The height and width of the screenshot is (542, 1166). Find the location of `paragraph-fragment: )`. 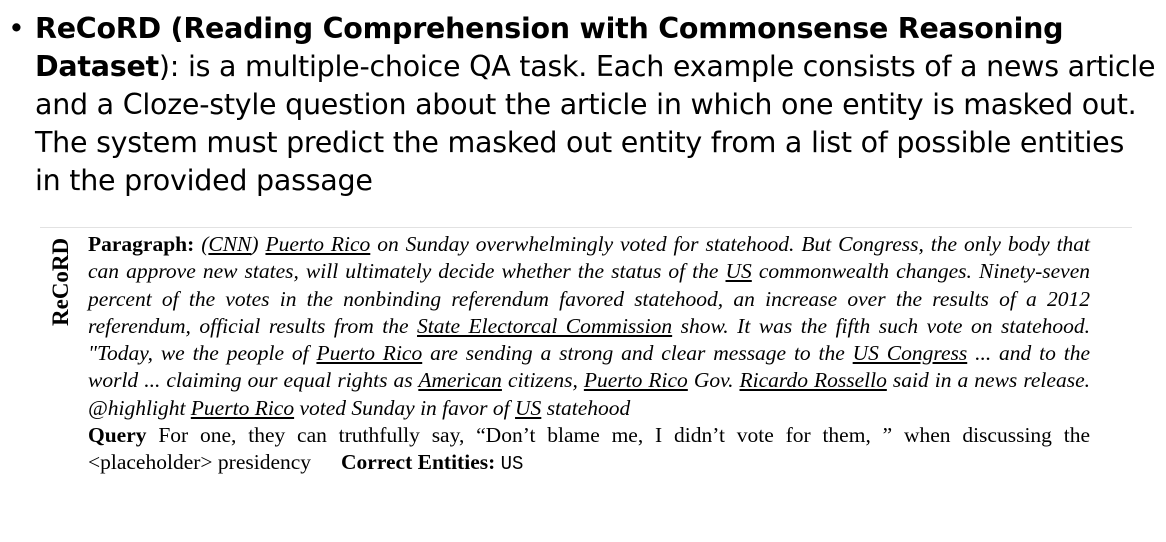

paragraph-fragment: ) is located at coordinates (258, 244).